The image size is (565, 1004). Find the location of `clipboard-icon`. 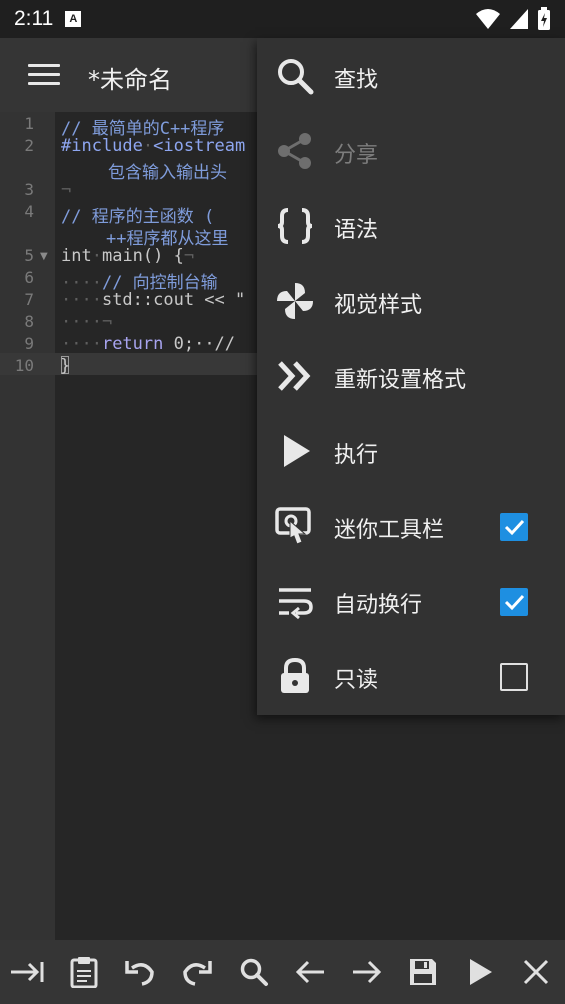

clipboard-icon is located at coordinates (84, 972).